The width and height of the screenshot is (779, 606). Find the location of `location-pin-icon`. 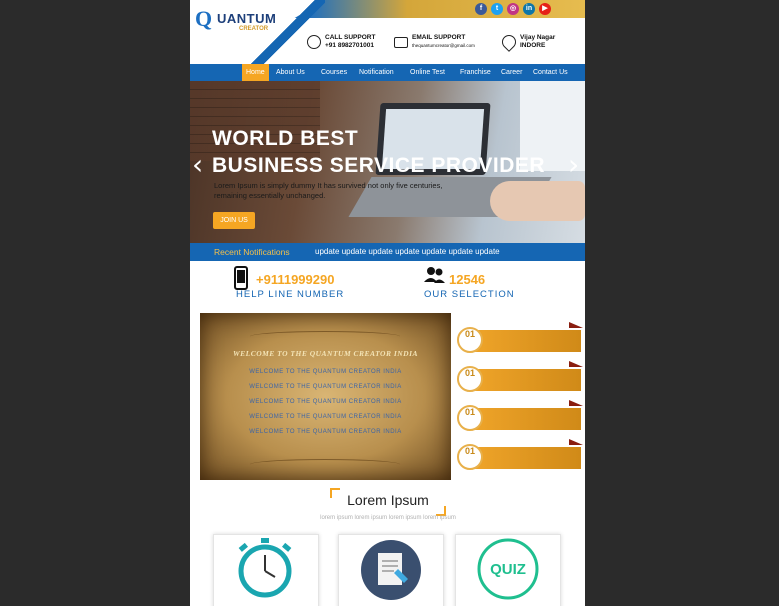

location-pin-icon is located at coordinates (509, 42).